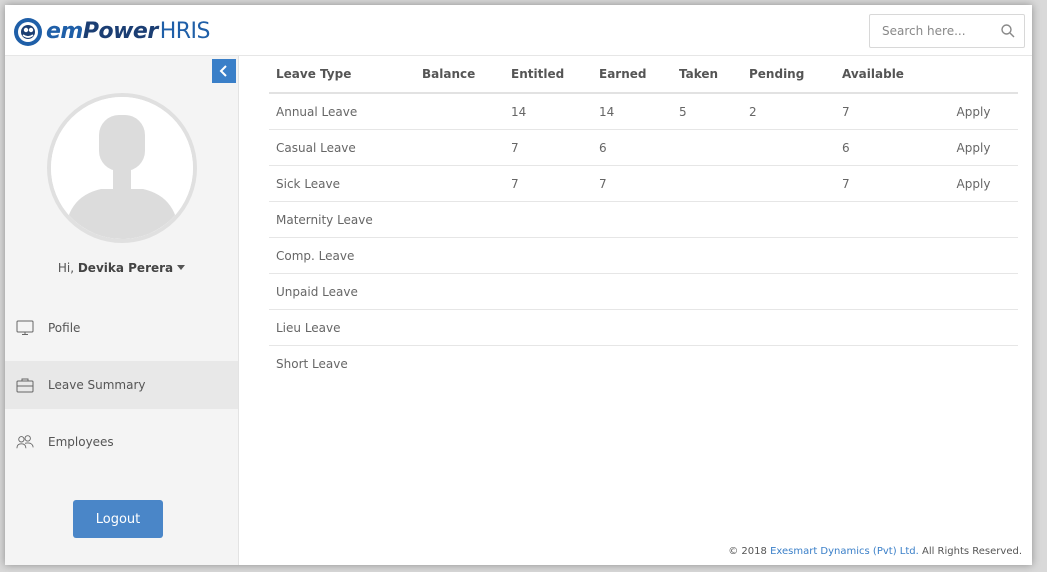 This screenshot has width=1047, height=572. I want to click on column-header: Earned, so click(632, 75).